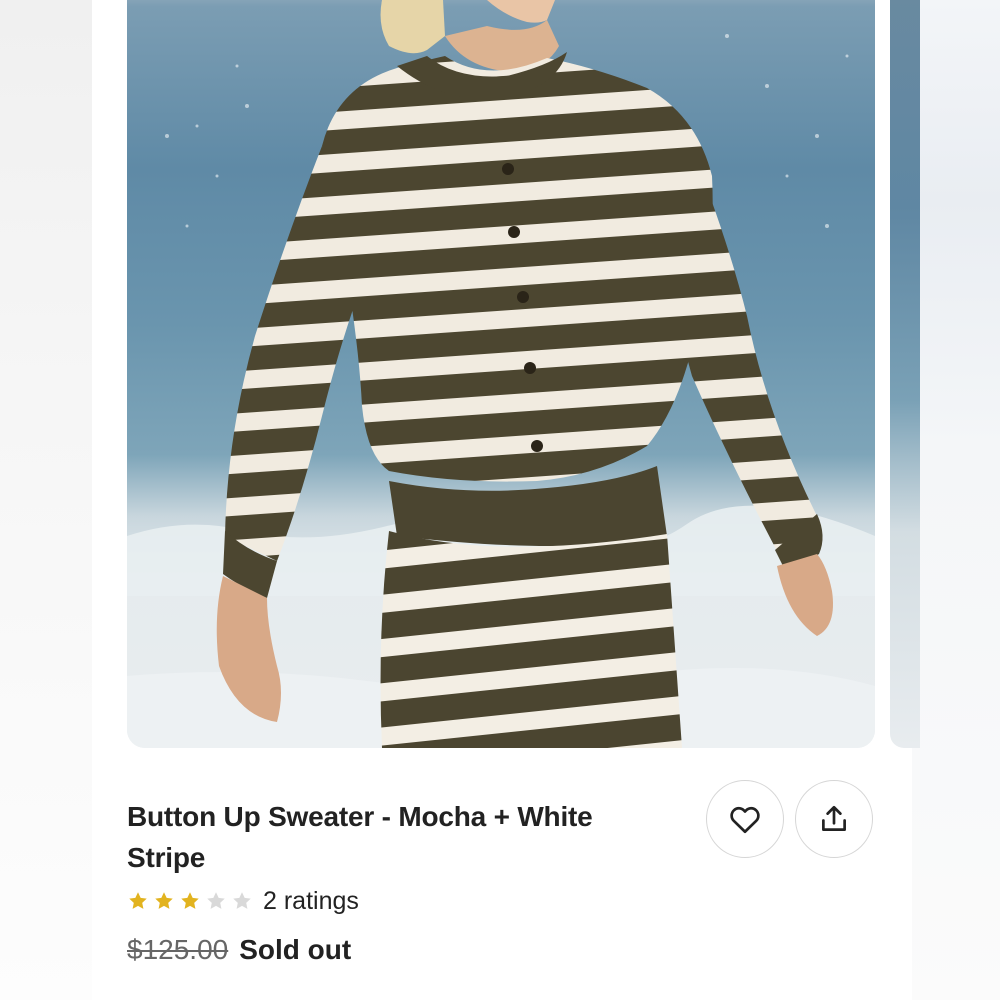  I want to click on ratings-count: 2 ratings, so click(311, 901).